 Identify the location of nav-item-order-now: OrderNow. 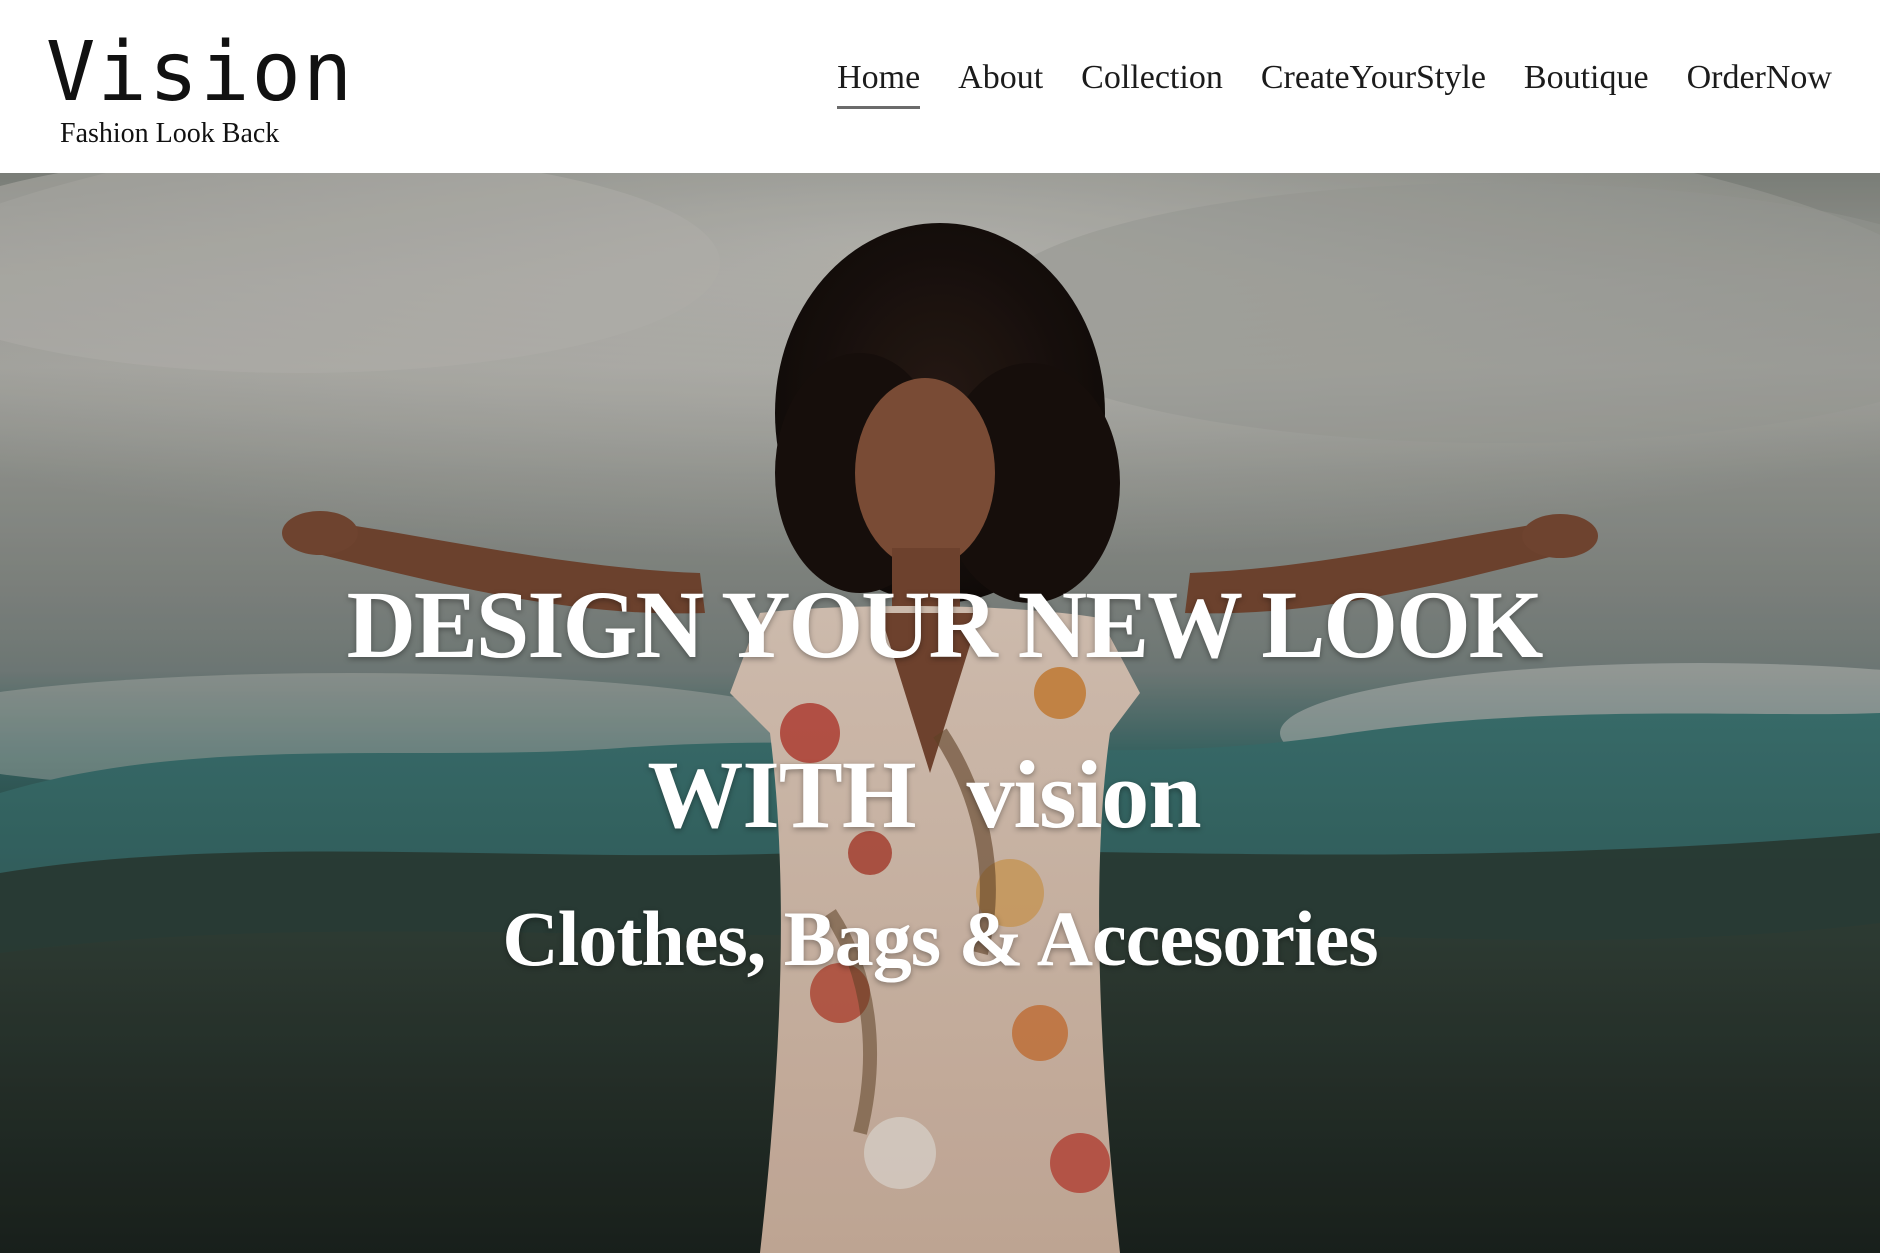
(1759, 79).